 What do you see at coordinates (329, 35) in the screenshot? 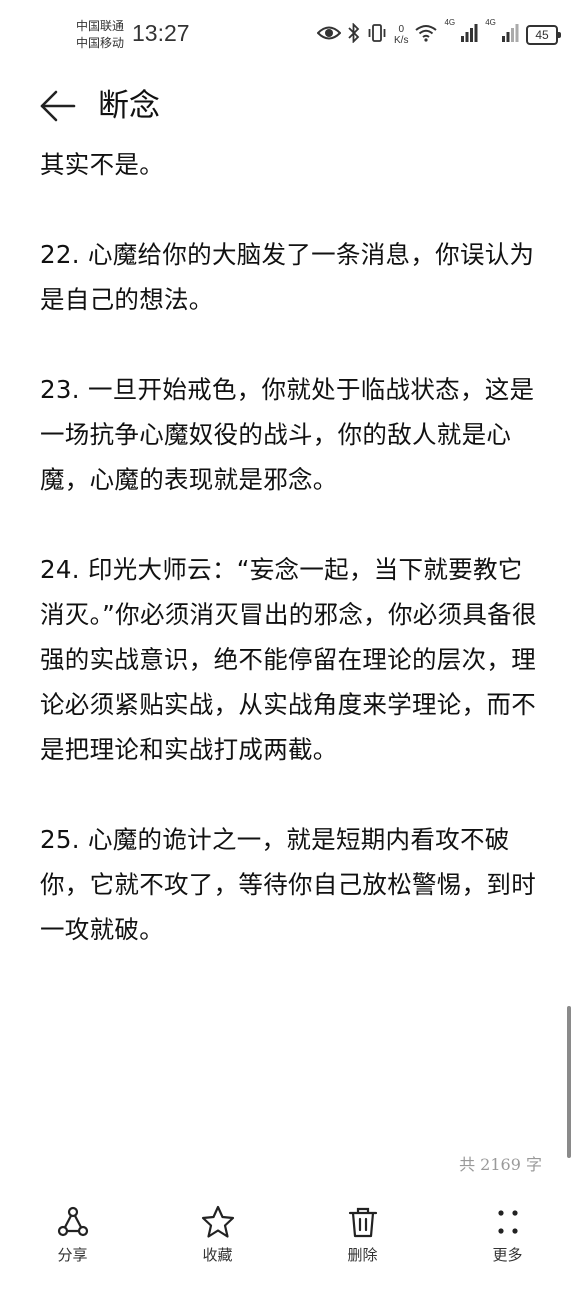
I see `eye-icon` at bounding box center [329, 35].